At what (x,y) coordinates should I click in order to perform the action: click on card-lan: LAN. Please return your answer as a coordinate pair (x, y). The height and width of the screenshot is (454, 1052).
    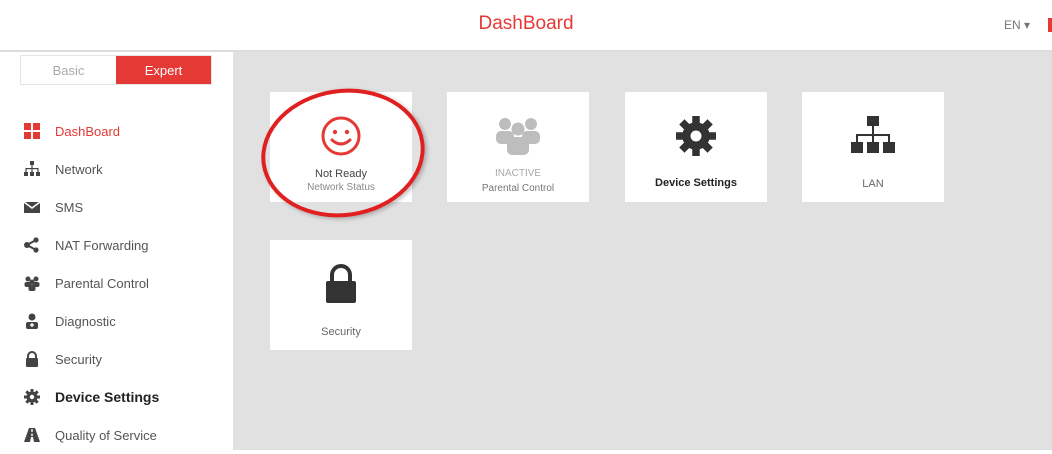
    Looking at the image, I should click on (873, 147).